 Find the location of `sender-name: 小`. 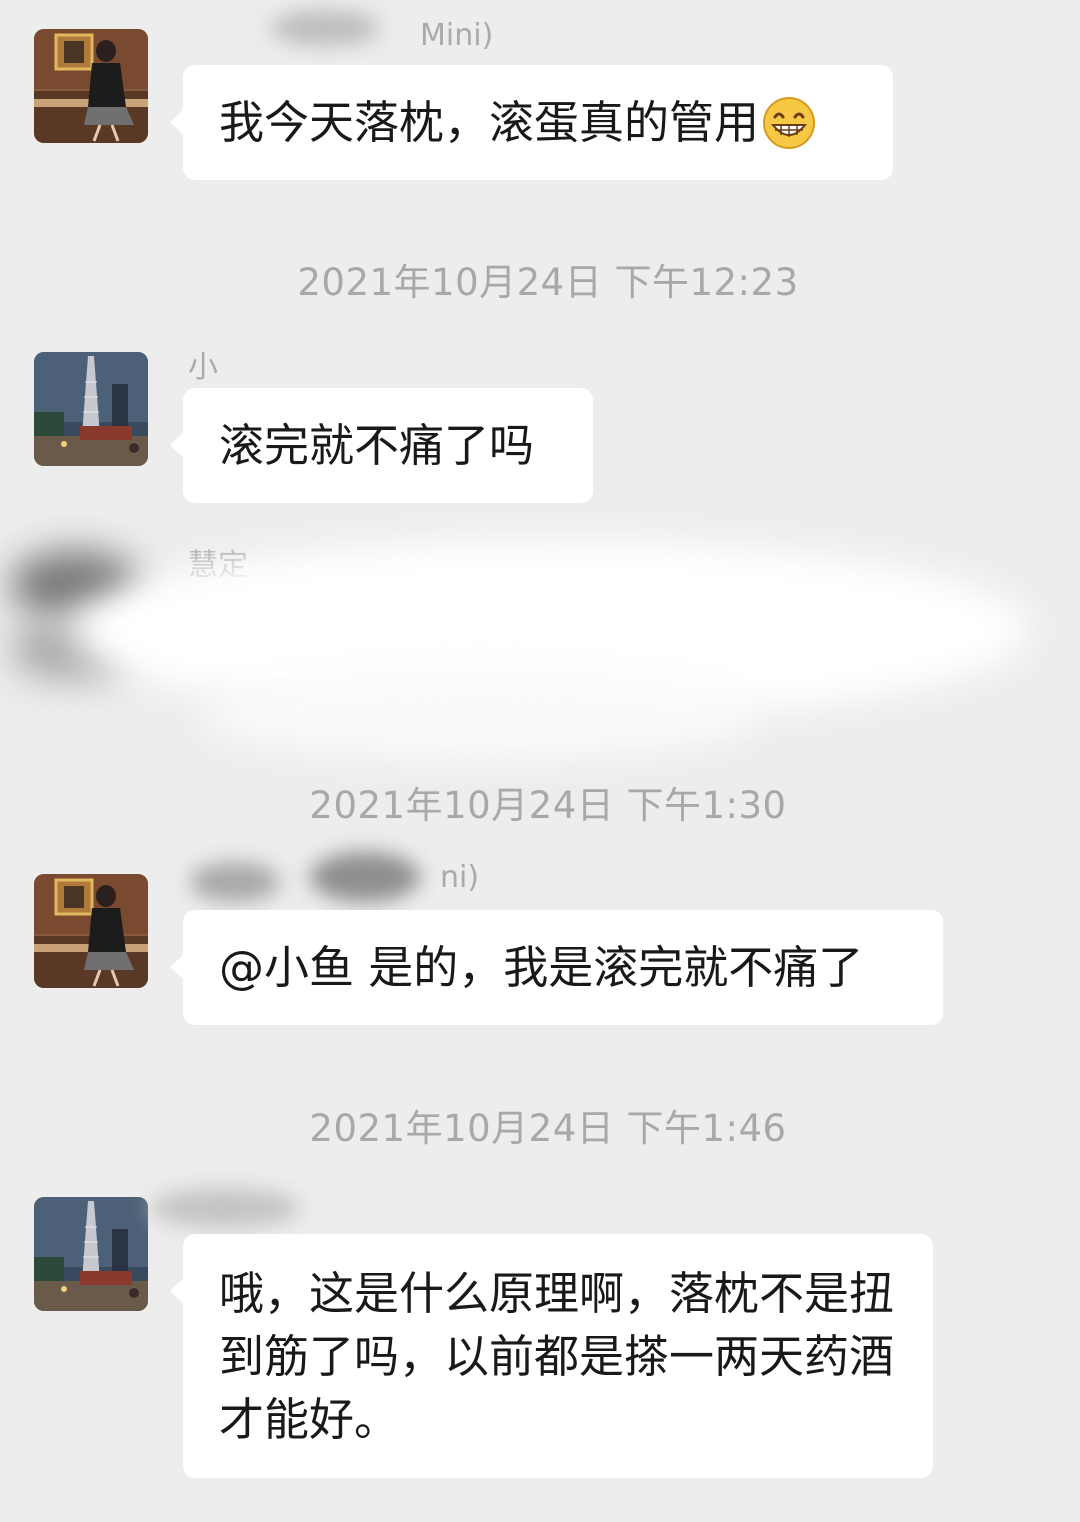

sender-name: 小 is located at coordinates (203, 367).